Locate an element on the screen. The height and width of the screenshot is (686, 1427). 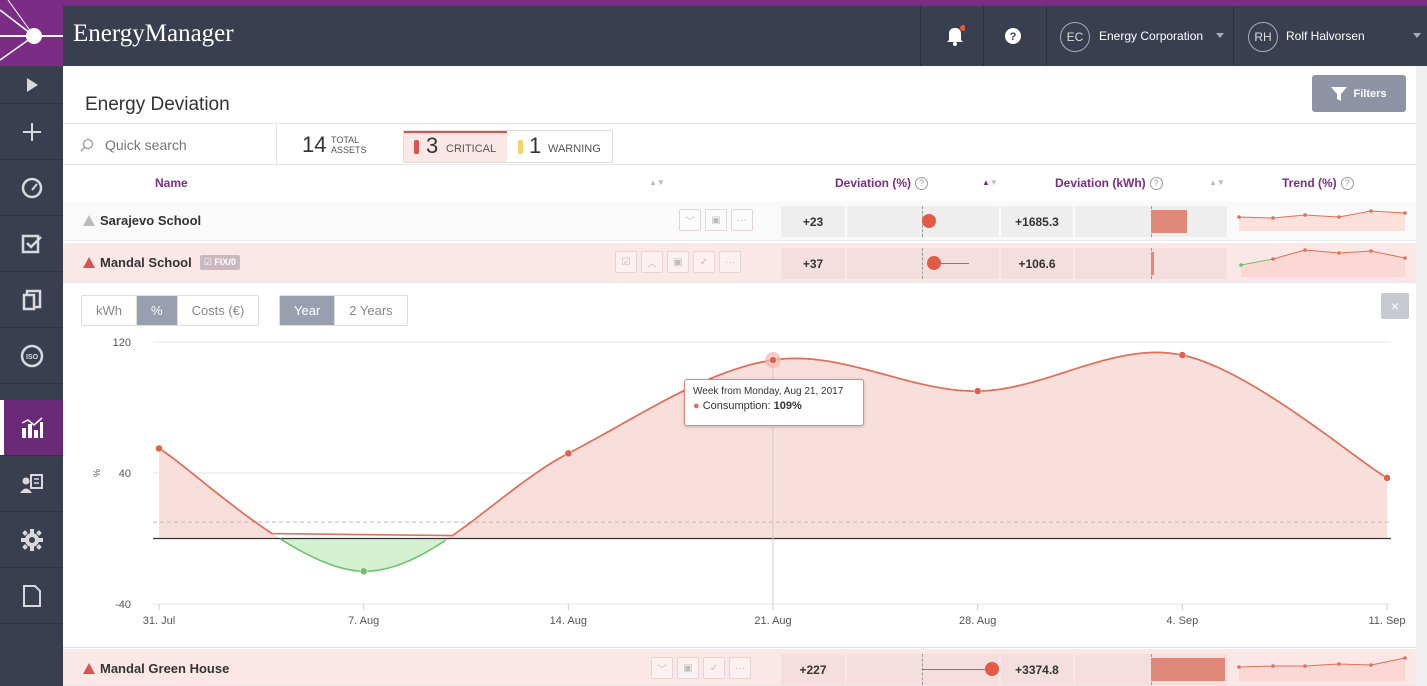
column-header-deviation-pct: Deviation (%)? is located at coordinates (882, 183).